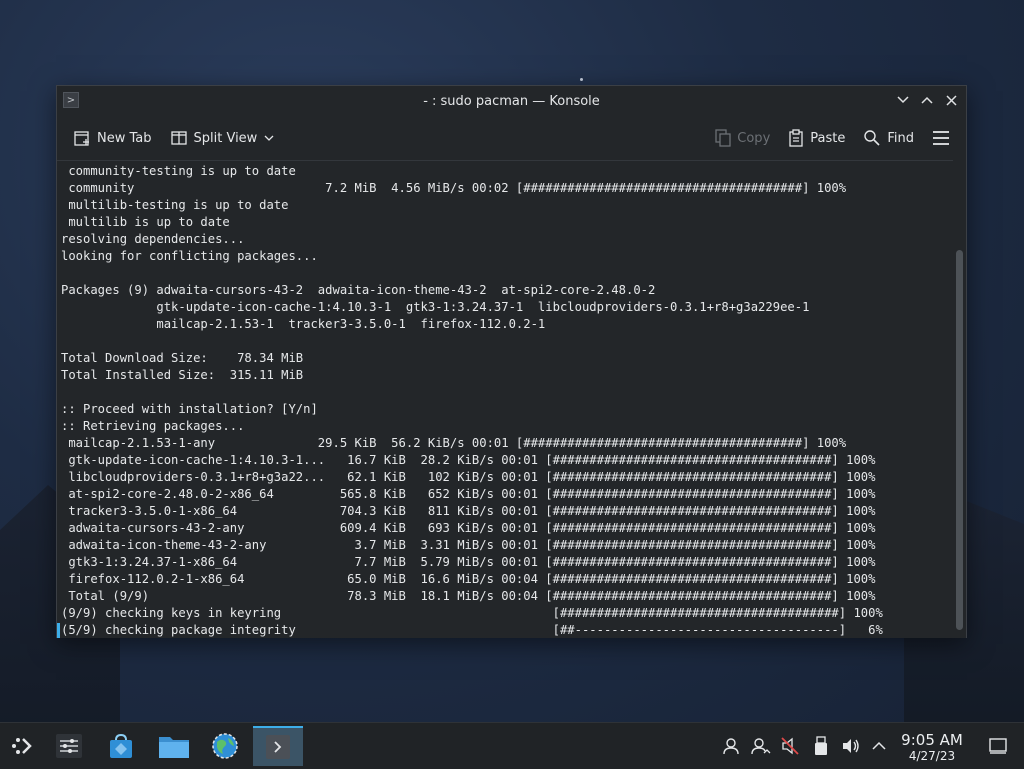 This screenshot has width=1024, height=769. Describe the element at coordinates (951, 100) in the screenshot. I see `close-icon` at that location.